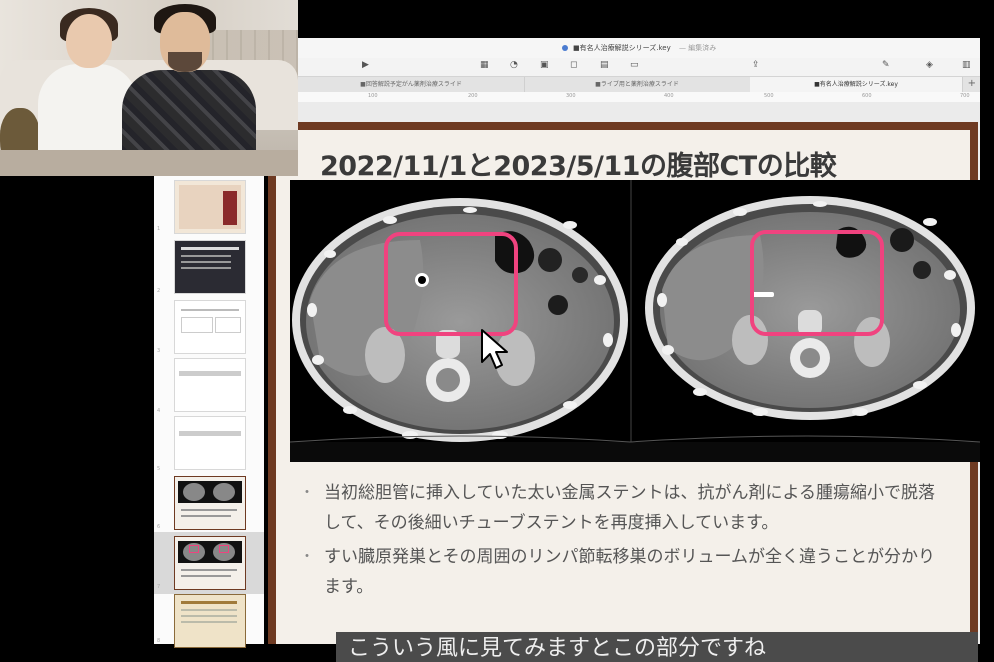 This screenshot has height=662, width=994. I want to click on webcam-overlay, so click(149, 88).